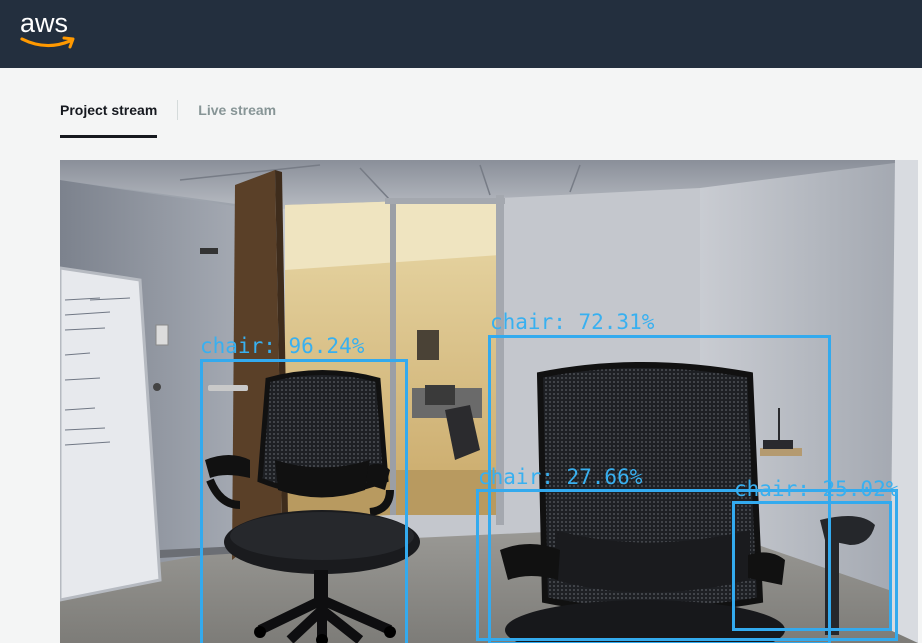 The height and width of the screenshot is (643, 922). I want to click on aws-smile-icon, so click(47, 42).